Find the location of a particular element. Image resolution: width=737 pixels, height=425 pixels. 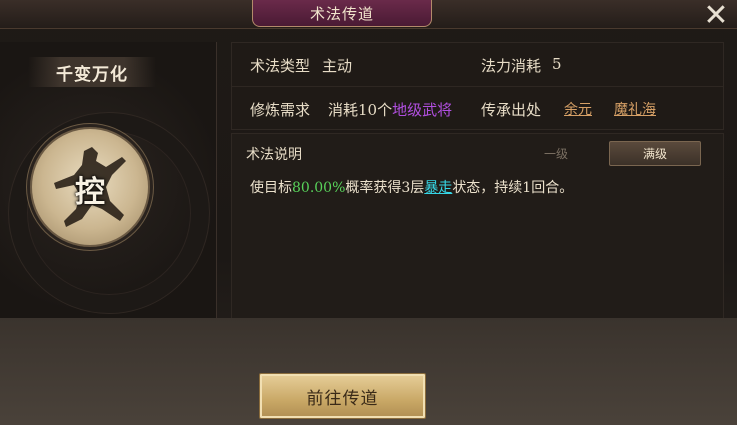

source-label: 传承出处 is located at coordinates (511, 110).